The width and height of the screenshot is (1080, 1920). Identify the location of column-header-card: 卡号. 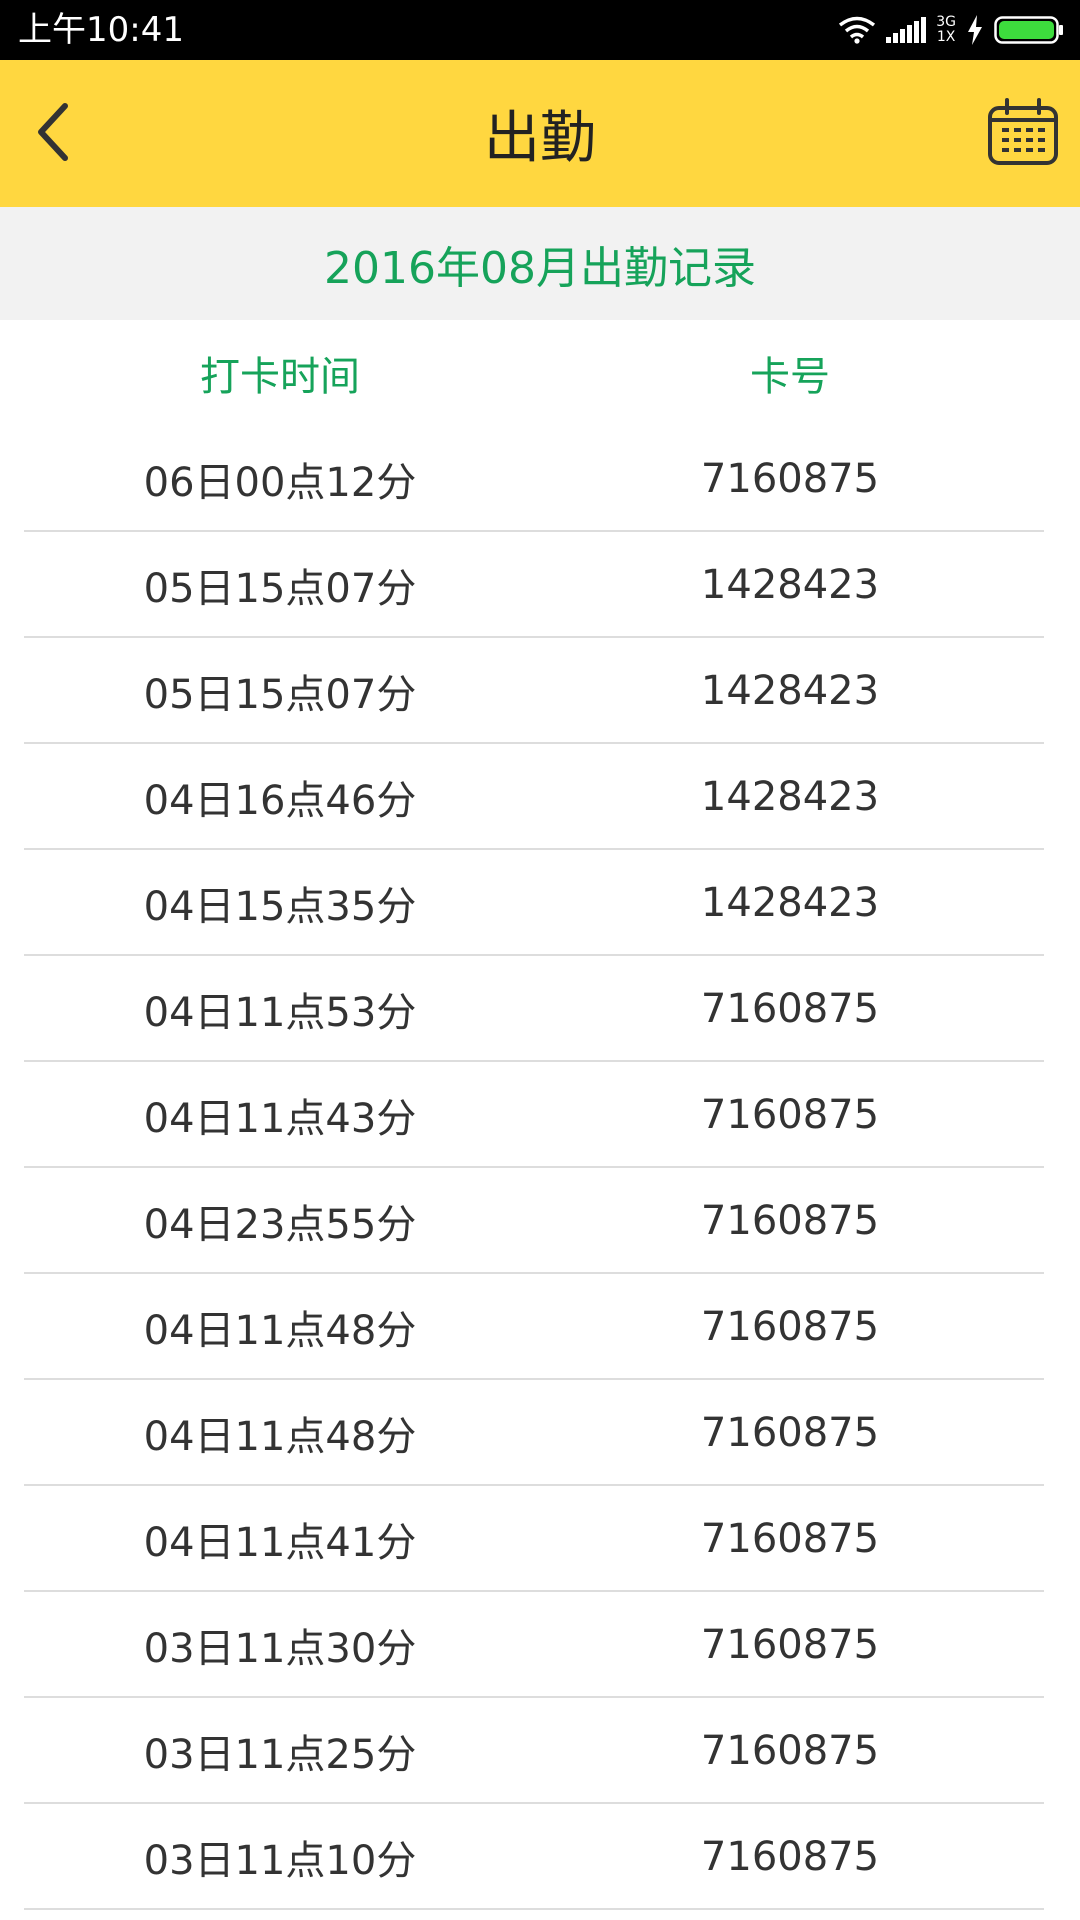
(790, 377).